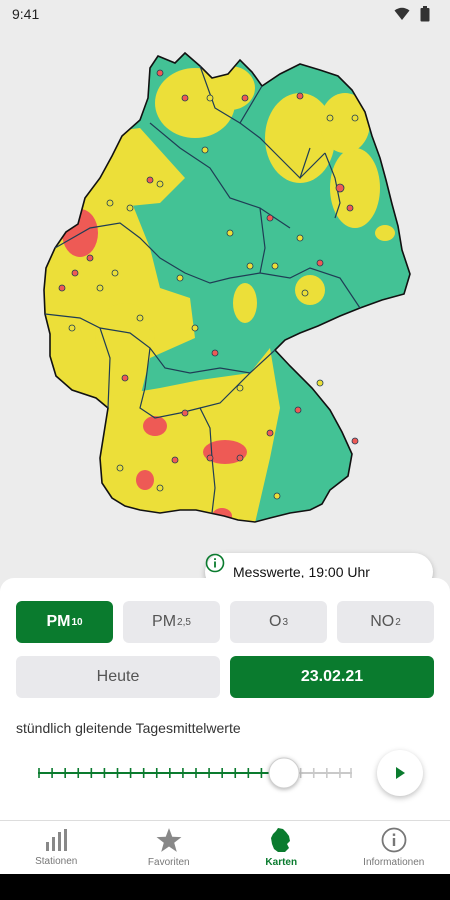  What do you see at coordinates (168, 862) in the screenshot?
I see `nav-favoriten-label: Favoriten` at bounding box center [168, 862].